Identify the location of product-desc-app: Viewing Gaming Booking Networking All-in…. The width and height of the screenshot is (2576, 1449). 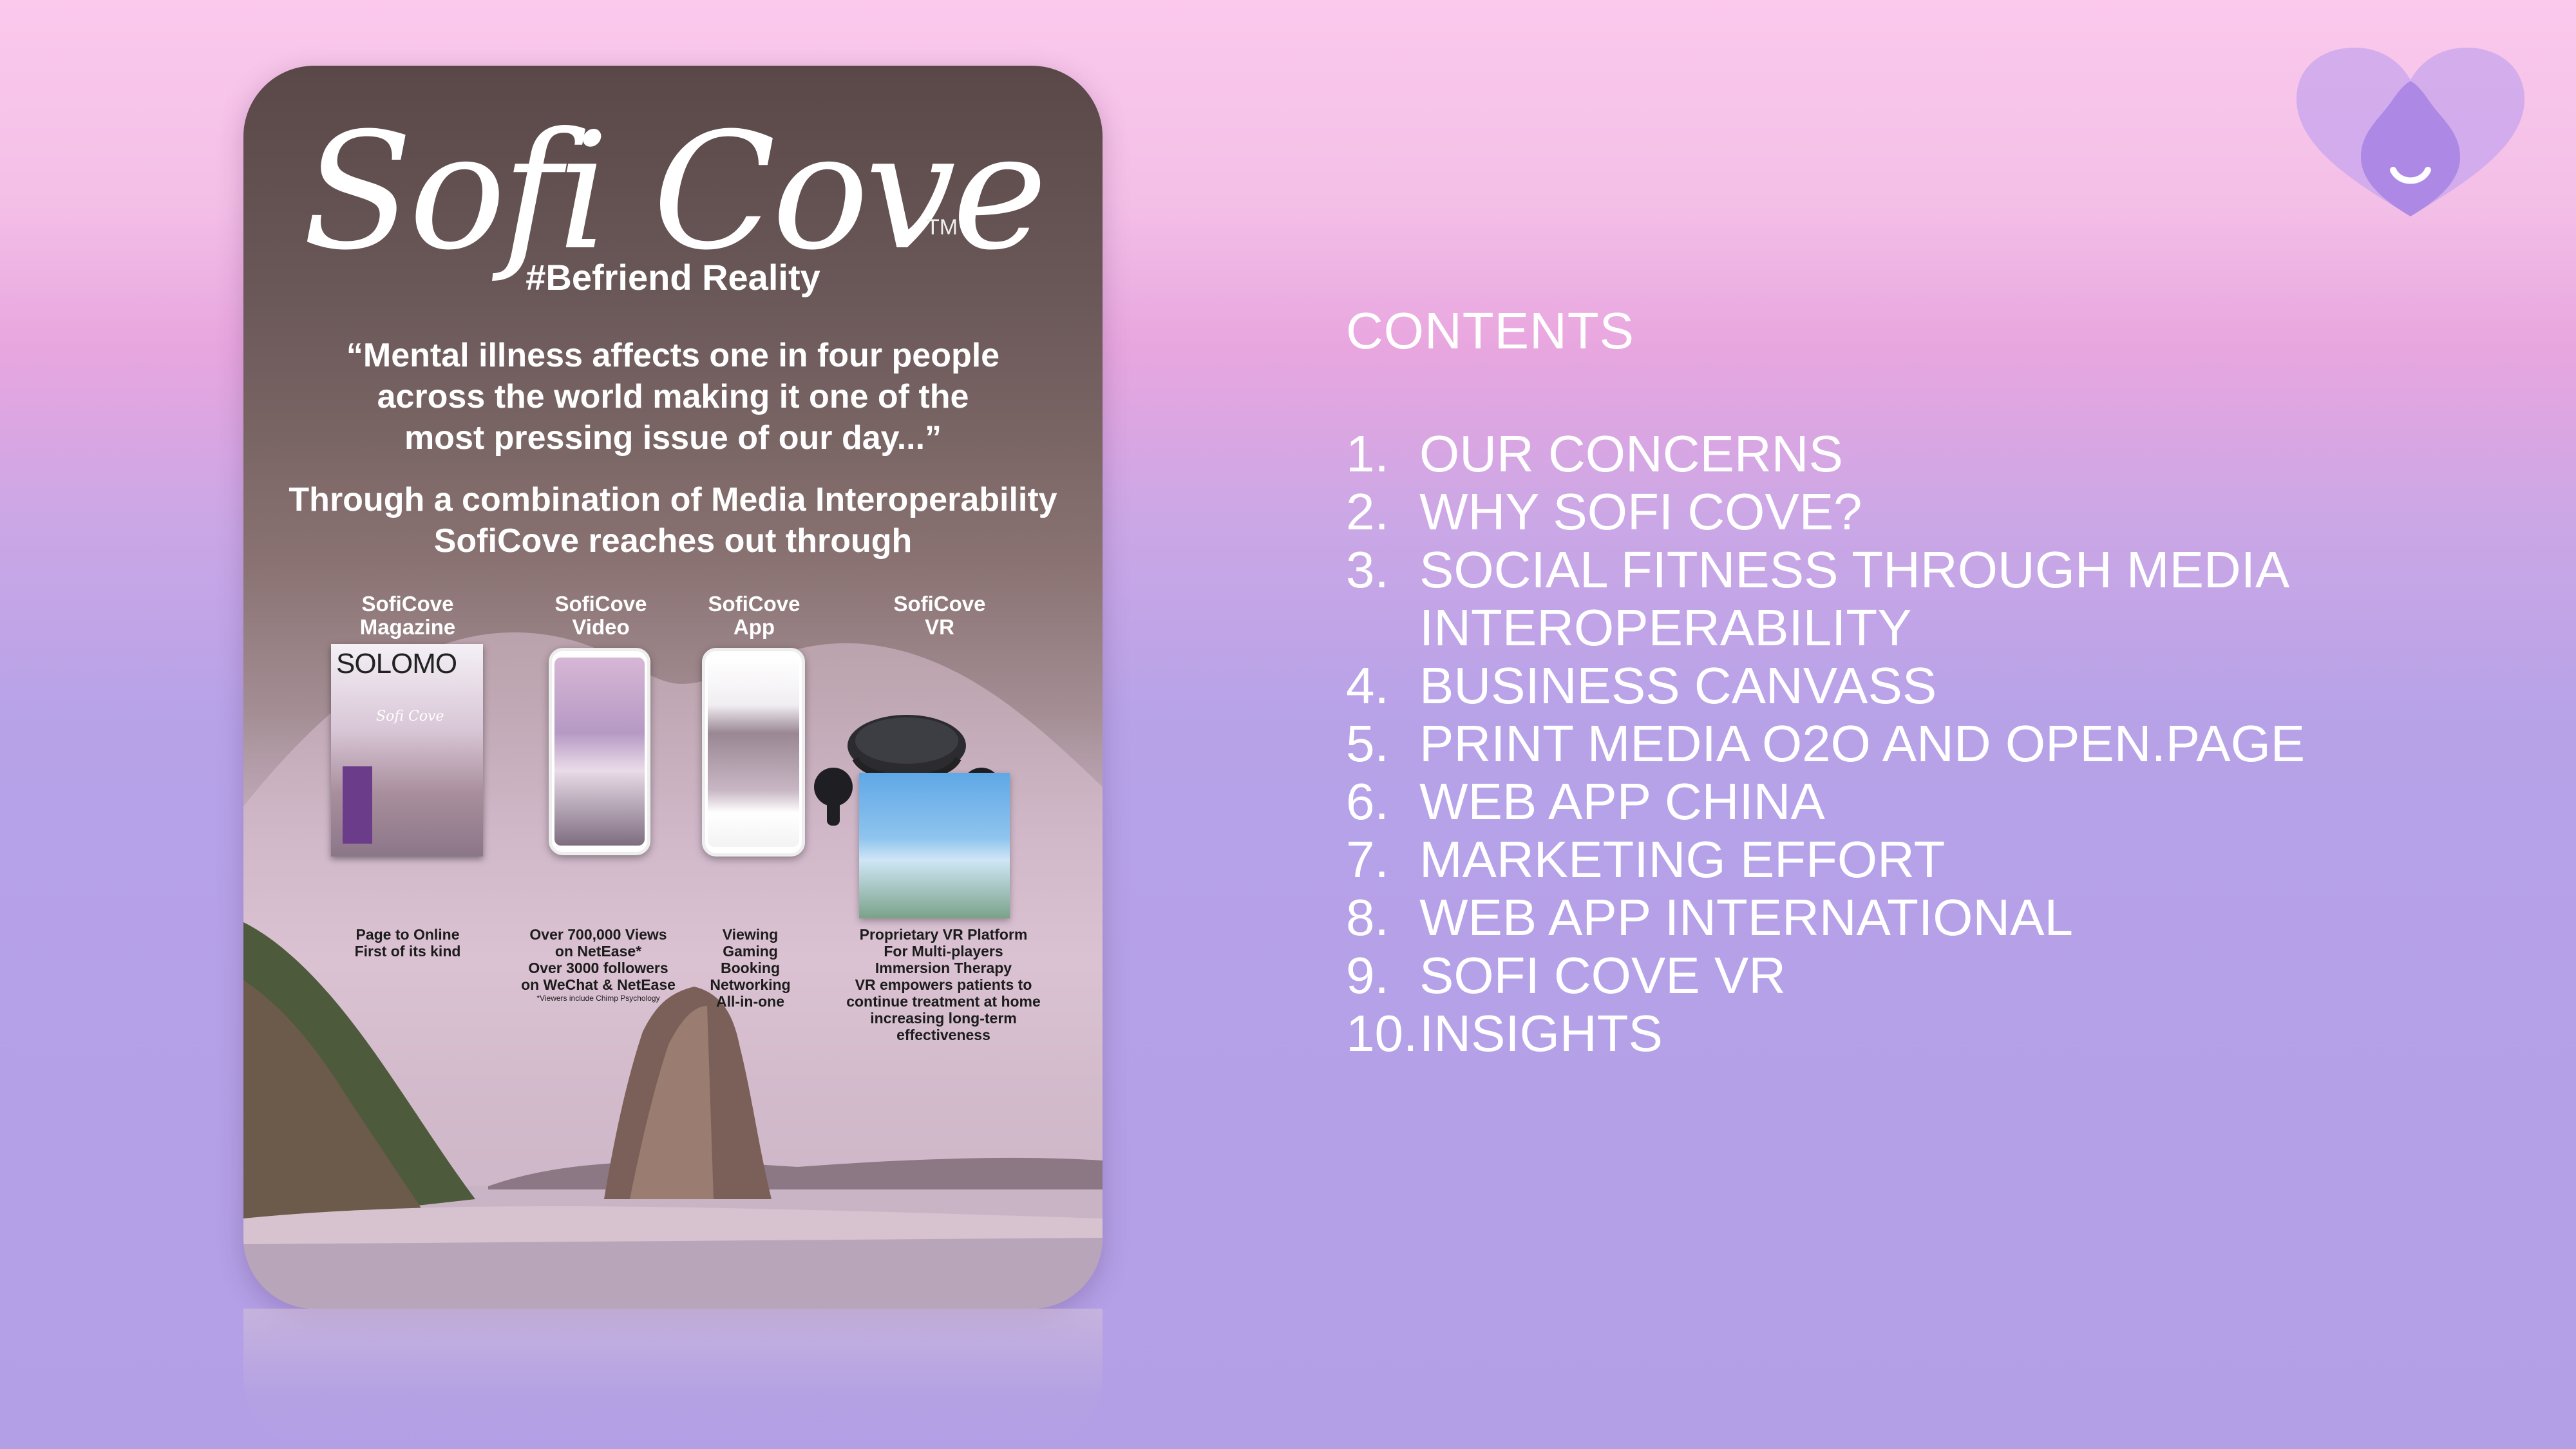
(750, 968).